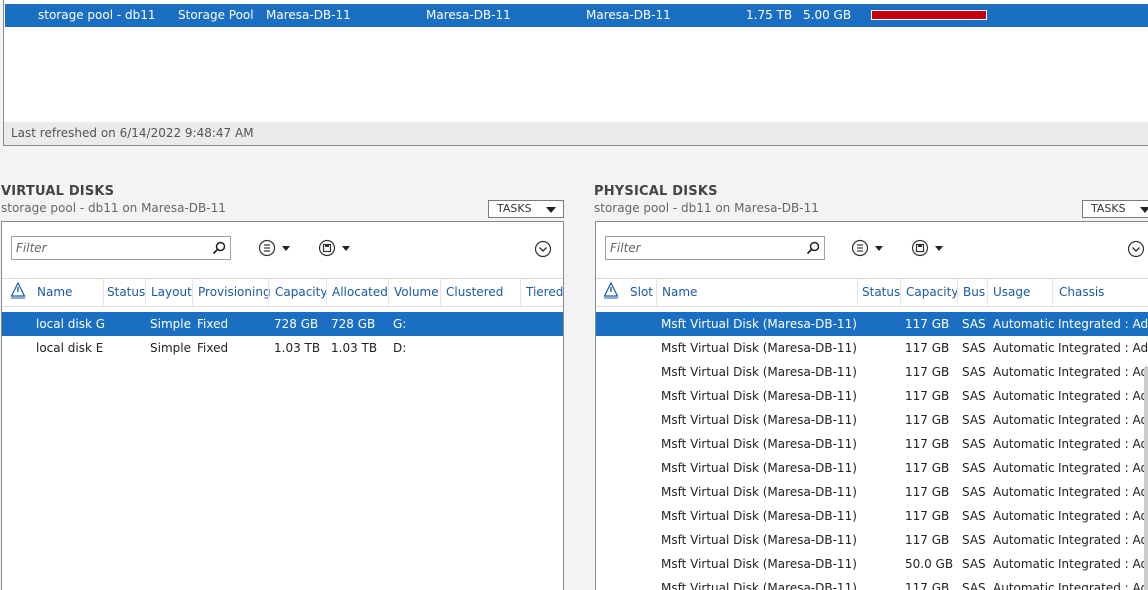 Image resolution: width=1148 pixels, height=590 pixels. I want to click on virtual-disks-filter, so click(121, 248).